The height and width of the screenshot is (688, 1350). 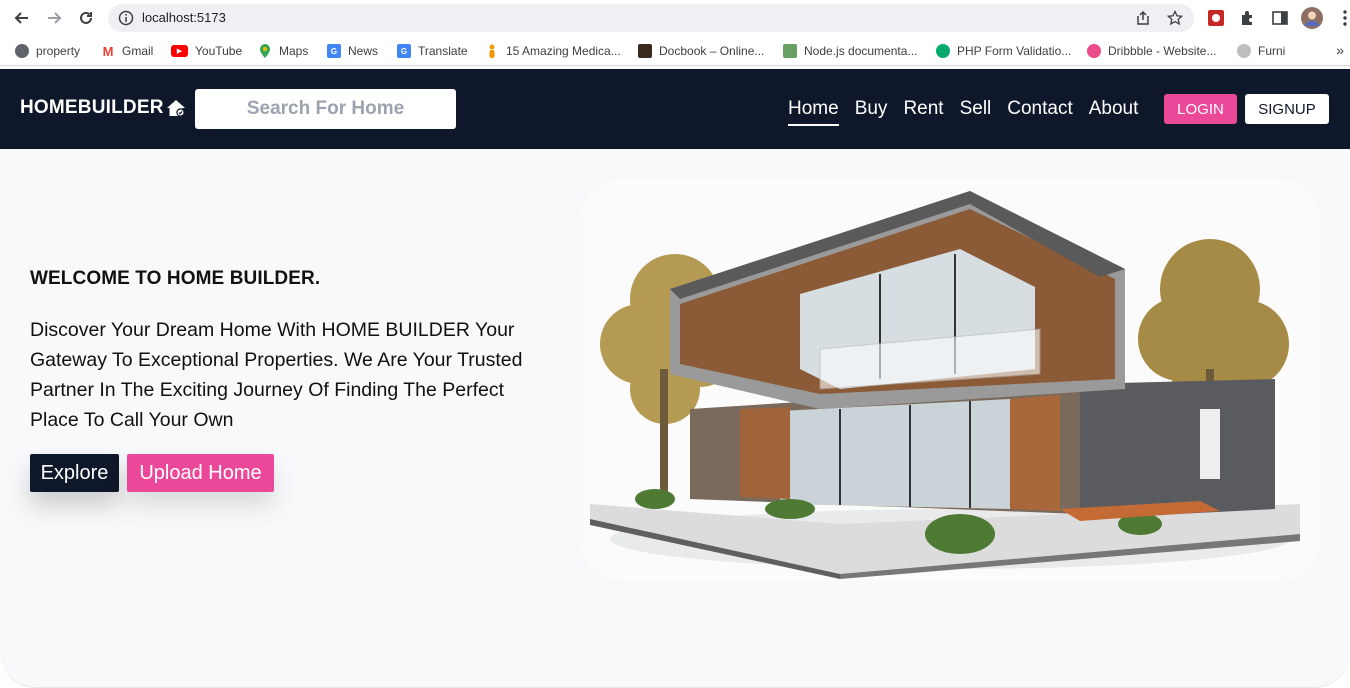 I want to click on maps-icon, so click(x=265, y=51).